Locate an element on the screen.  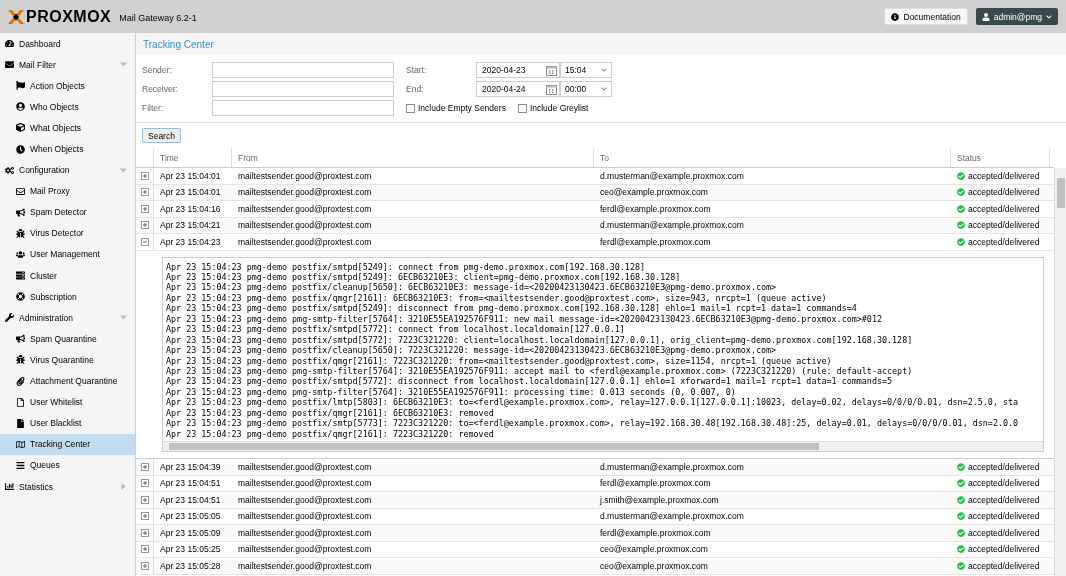
time-field: 00:00 is located at coordinates (586, 89).